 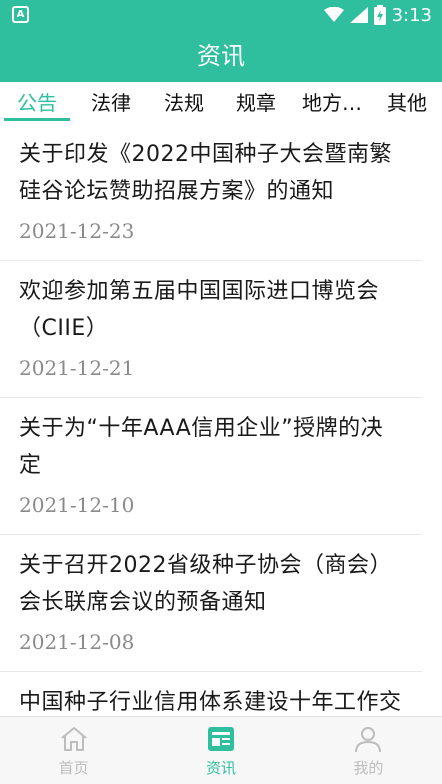 I want to click on battery-icon, so click(x=379, y=15).